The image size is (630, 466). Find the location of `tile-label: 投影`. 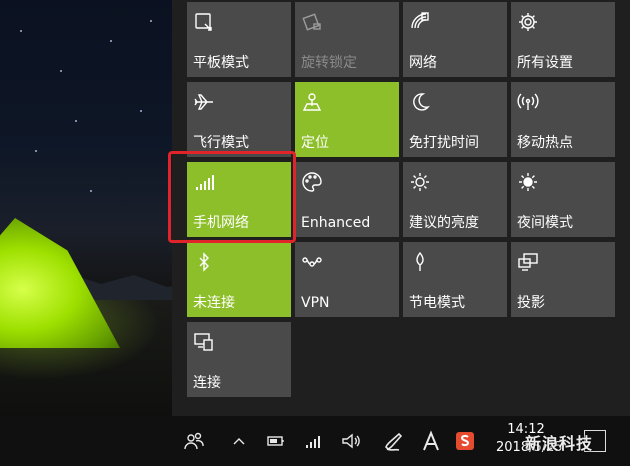

tile-label: 投影 is located at coordinates (531, 303).